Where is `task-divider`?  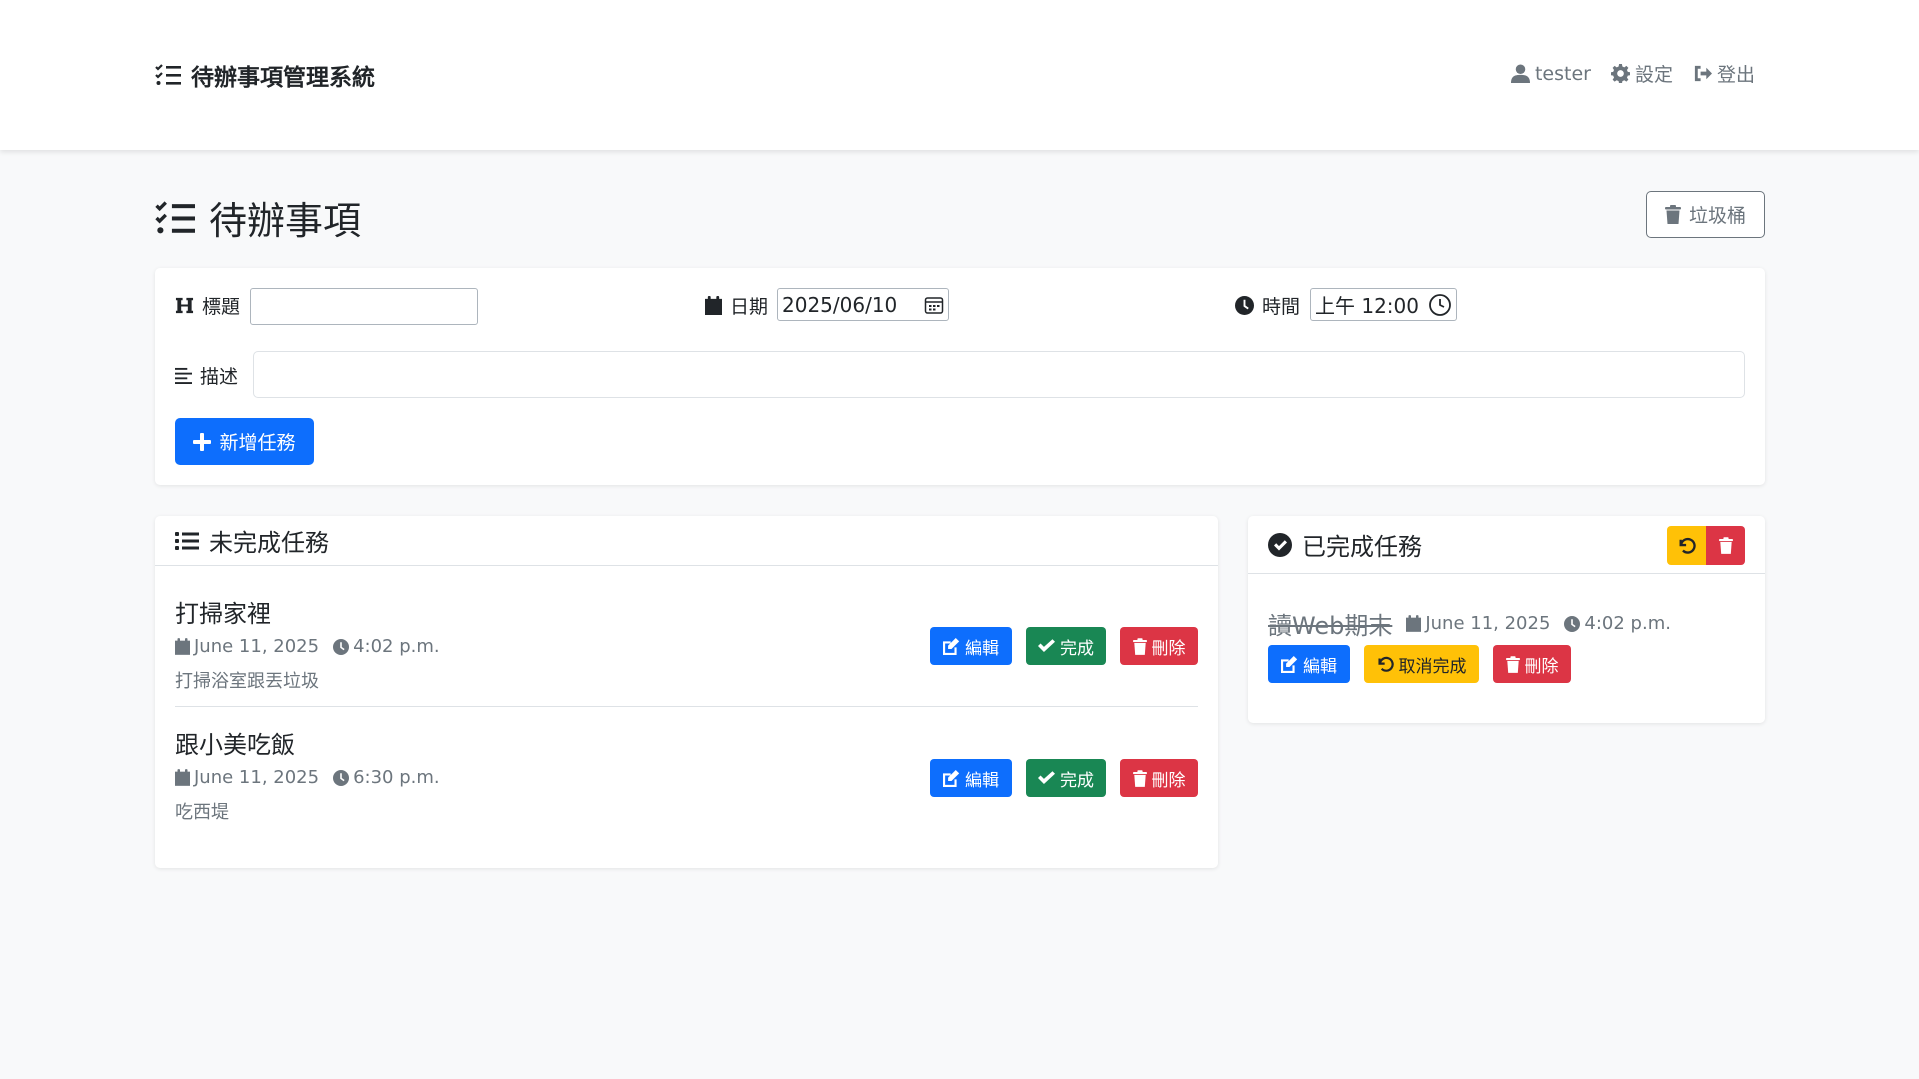
task-divider is located at coordinates (686, 706).